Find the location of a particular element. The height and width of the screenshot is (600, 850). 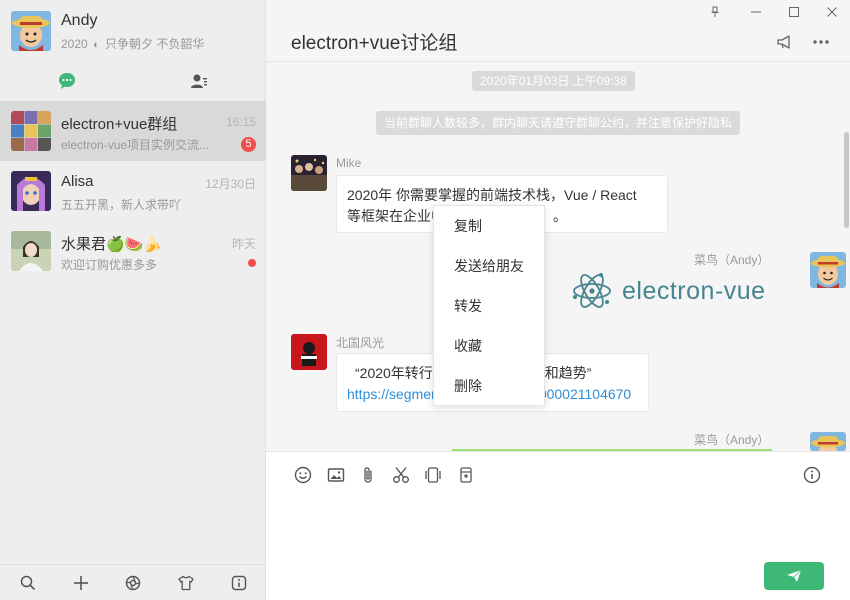

sender-name: Mike is located at coordinates (349, 163).